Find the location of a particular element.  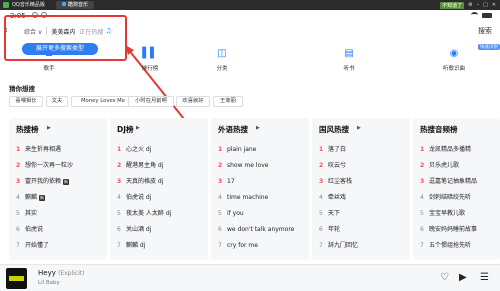

list-item: 3 17 is located at coordinates (262, 182).